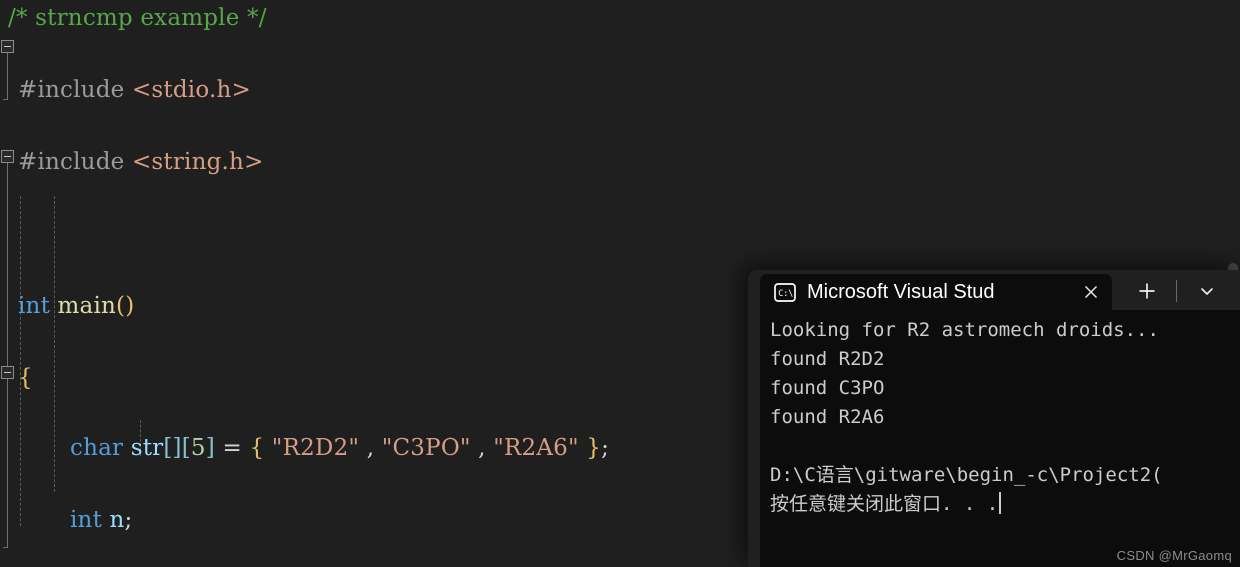  What do you see at coordinates (827, 417) in the screenshot?
I see `terminal-line: found R2A6` at bounding box center [827, 417].